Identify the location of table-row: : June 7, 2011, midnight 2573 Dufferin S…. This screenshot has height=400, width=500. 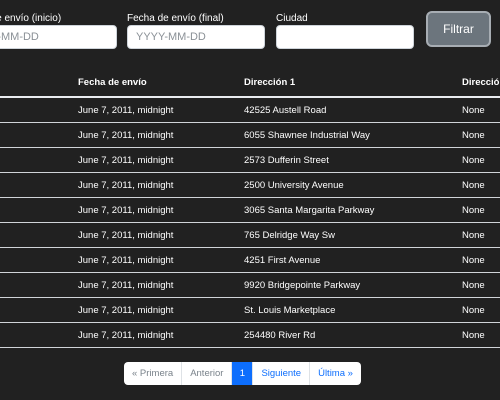
(250, 160).